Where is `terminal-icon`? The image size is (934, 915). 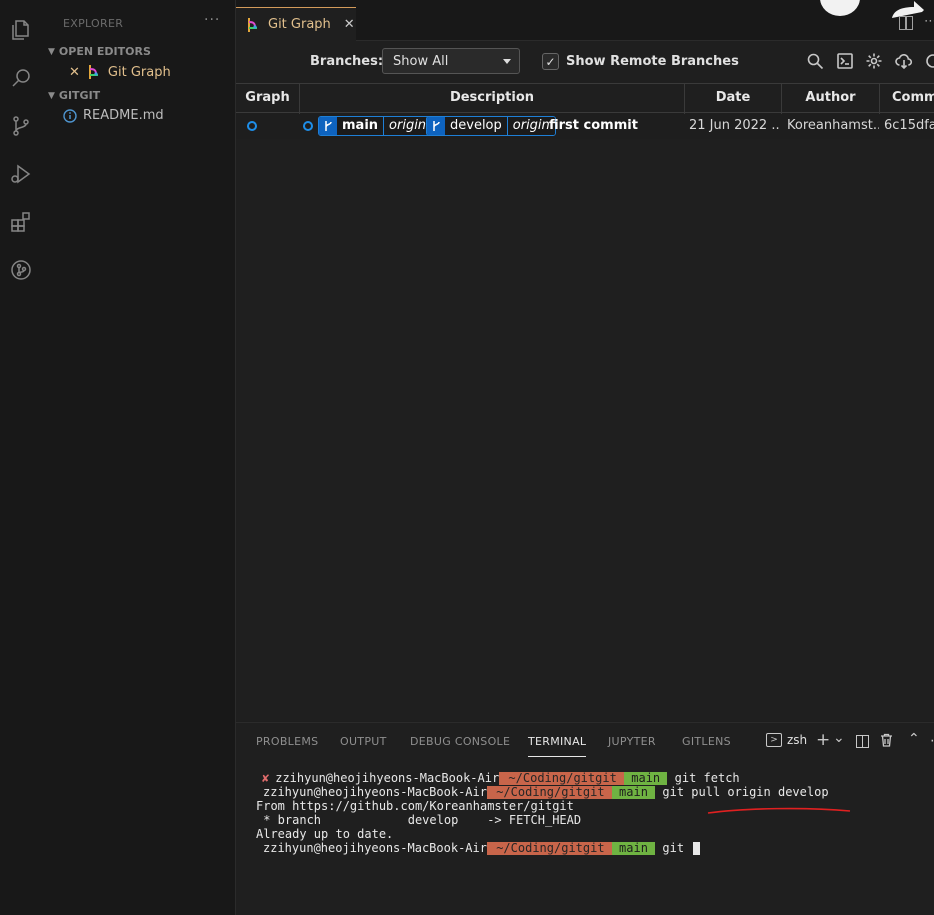 terminal-icon is located at coordinates (845, 61).